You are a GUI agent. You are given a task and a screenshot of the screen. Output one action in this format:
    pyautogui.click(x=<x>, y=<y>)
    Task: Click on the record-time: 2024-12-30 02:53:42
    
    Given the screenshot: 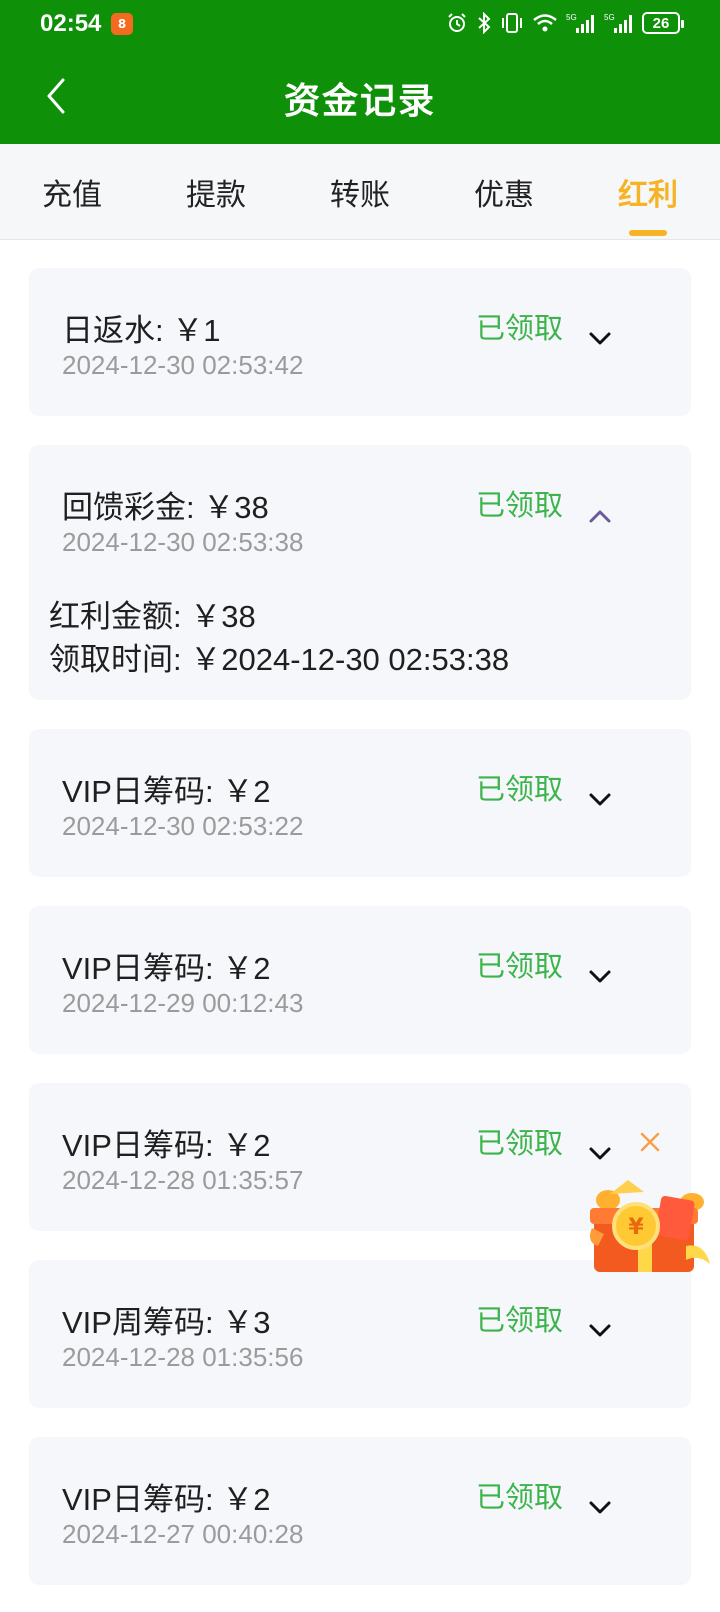 What is the action you would take?
    pyautogui.click(x=183, y=365)
    